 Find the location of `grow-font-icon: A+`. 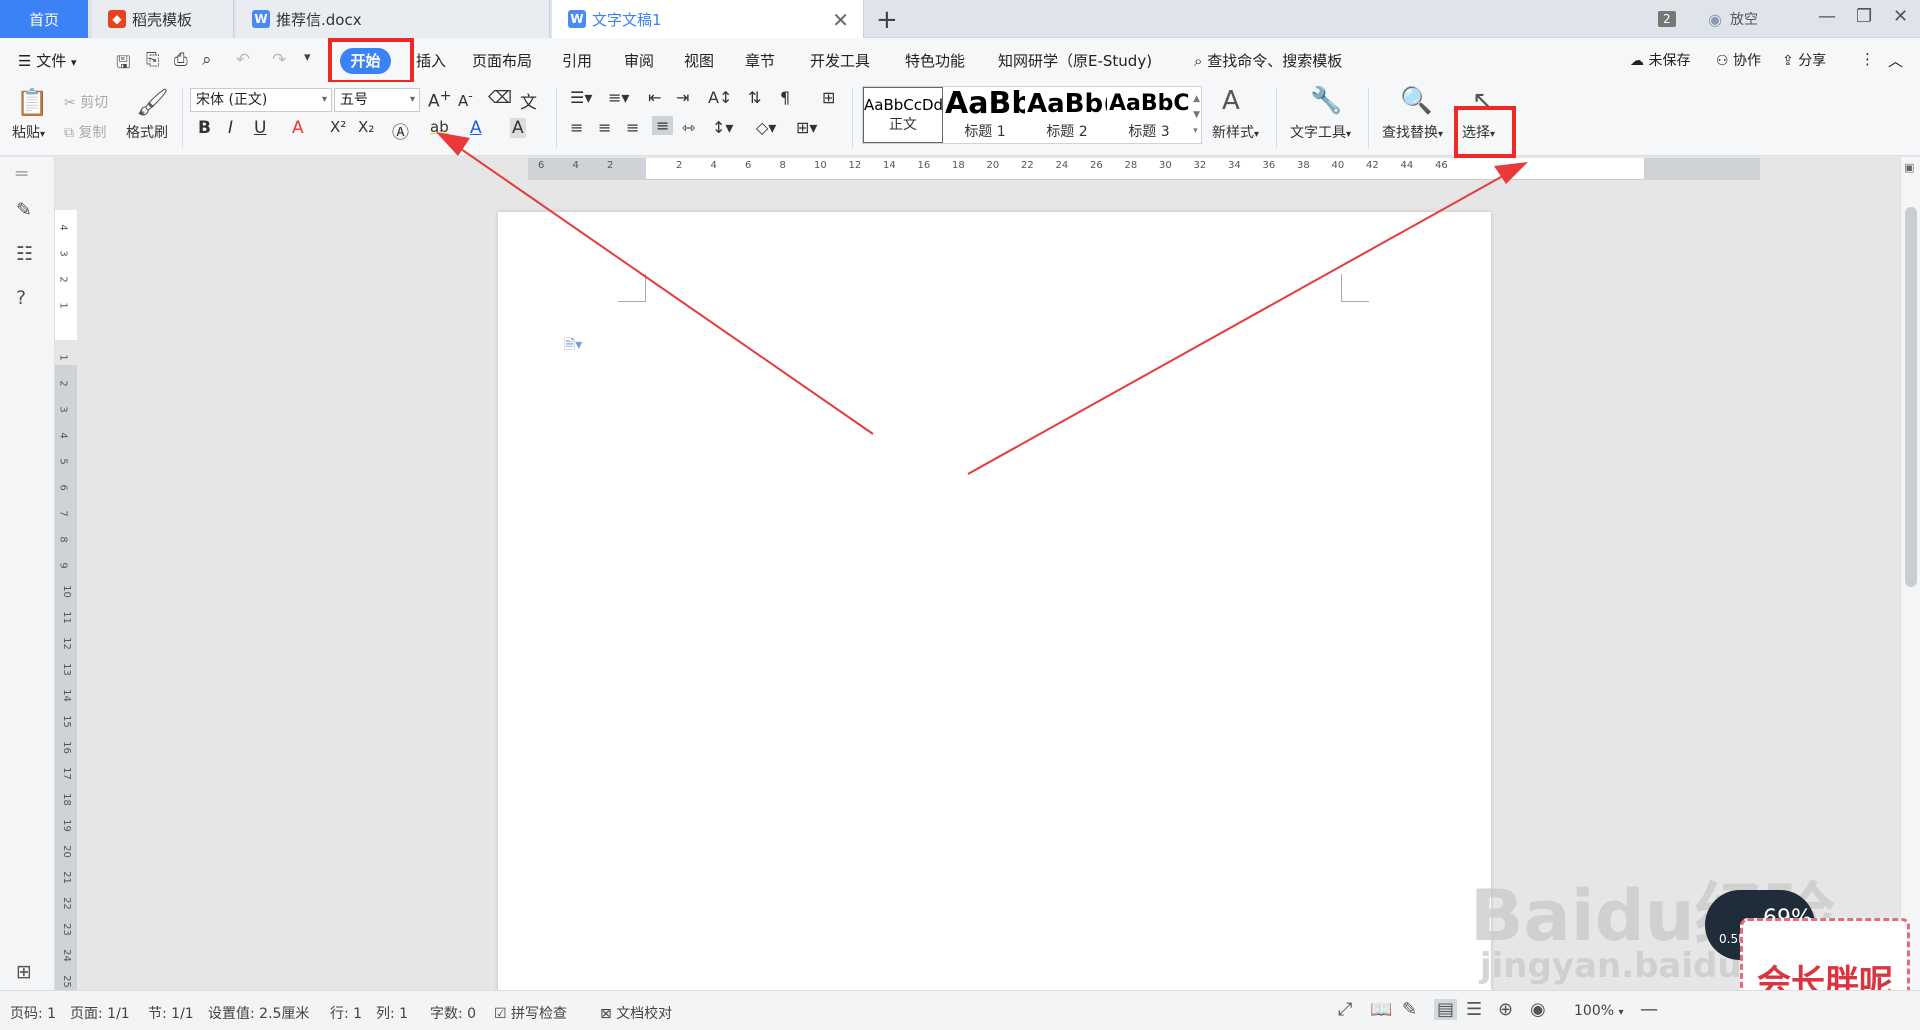

grow-font-icon: A+ is located at coordinates (440, 100).